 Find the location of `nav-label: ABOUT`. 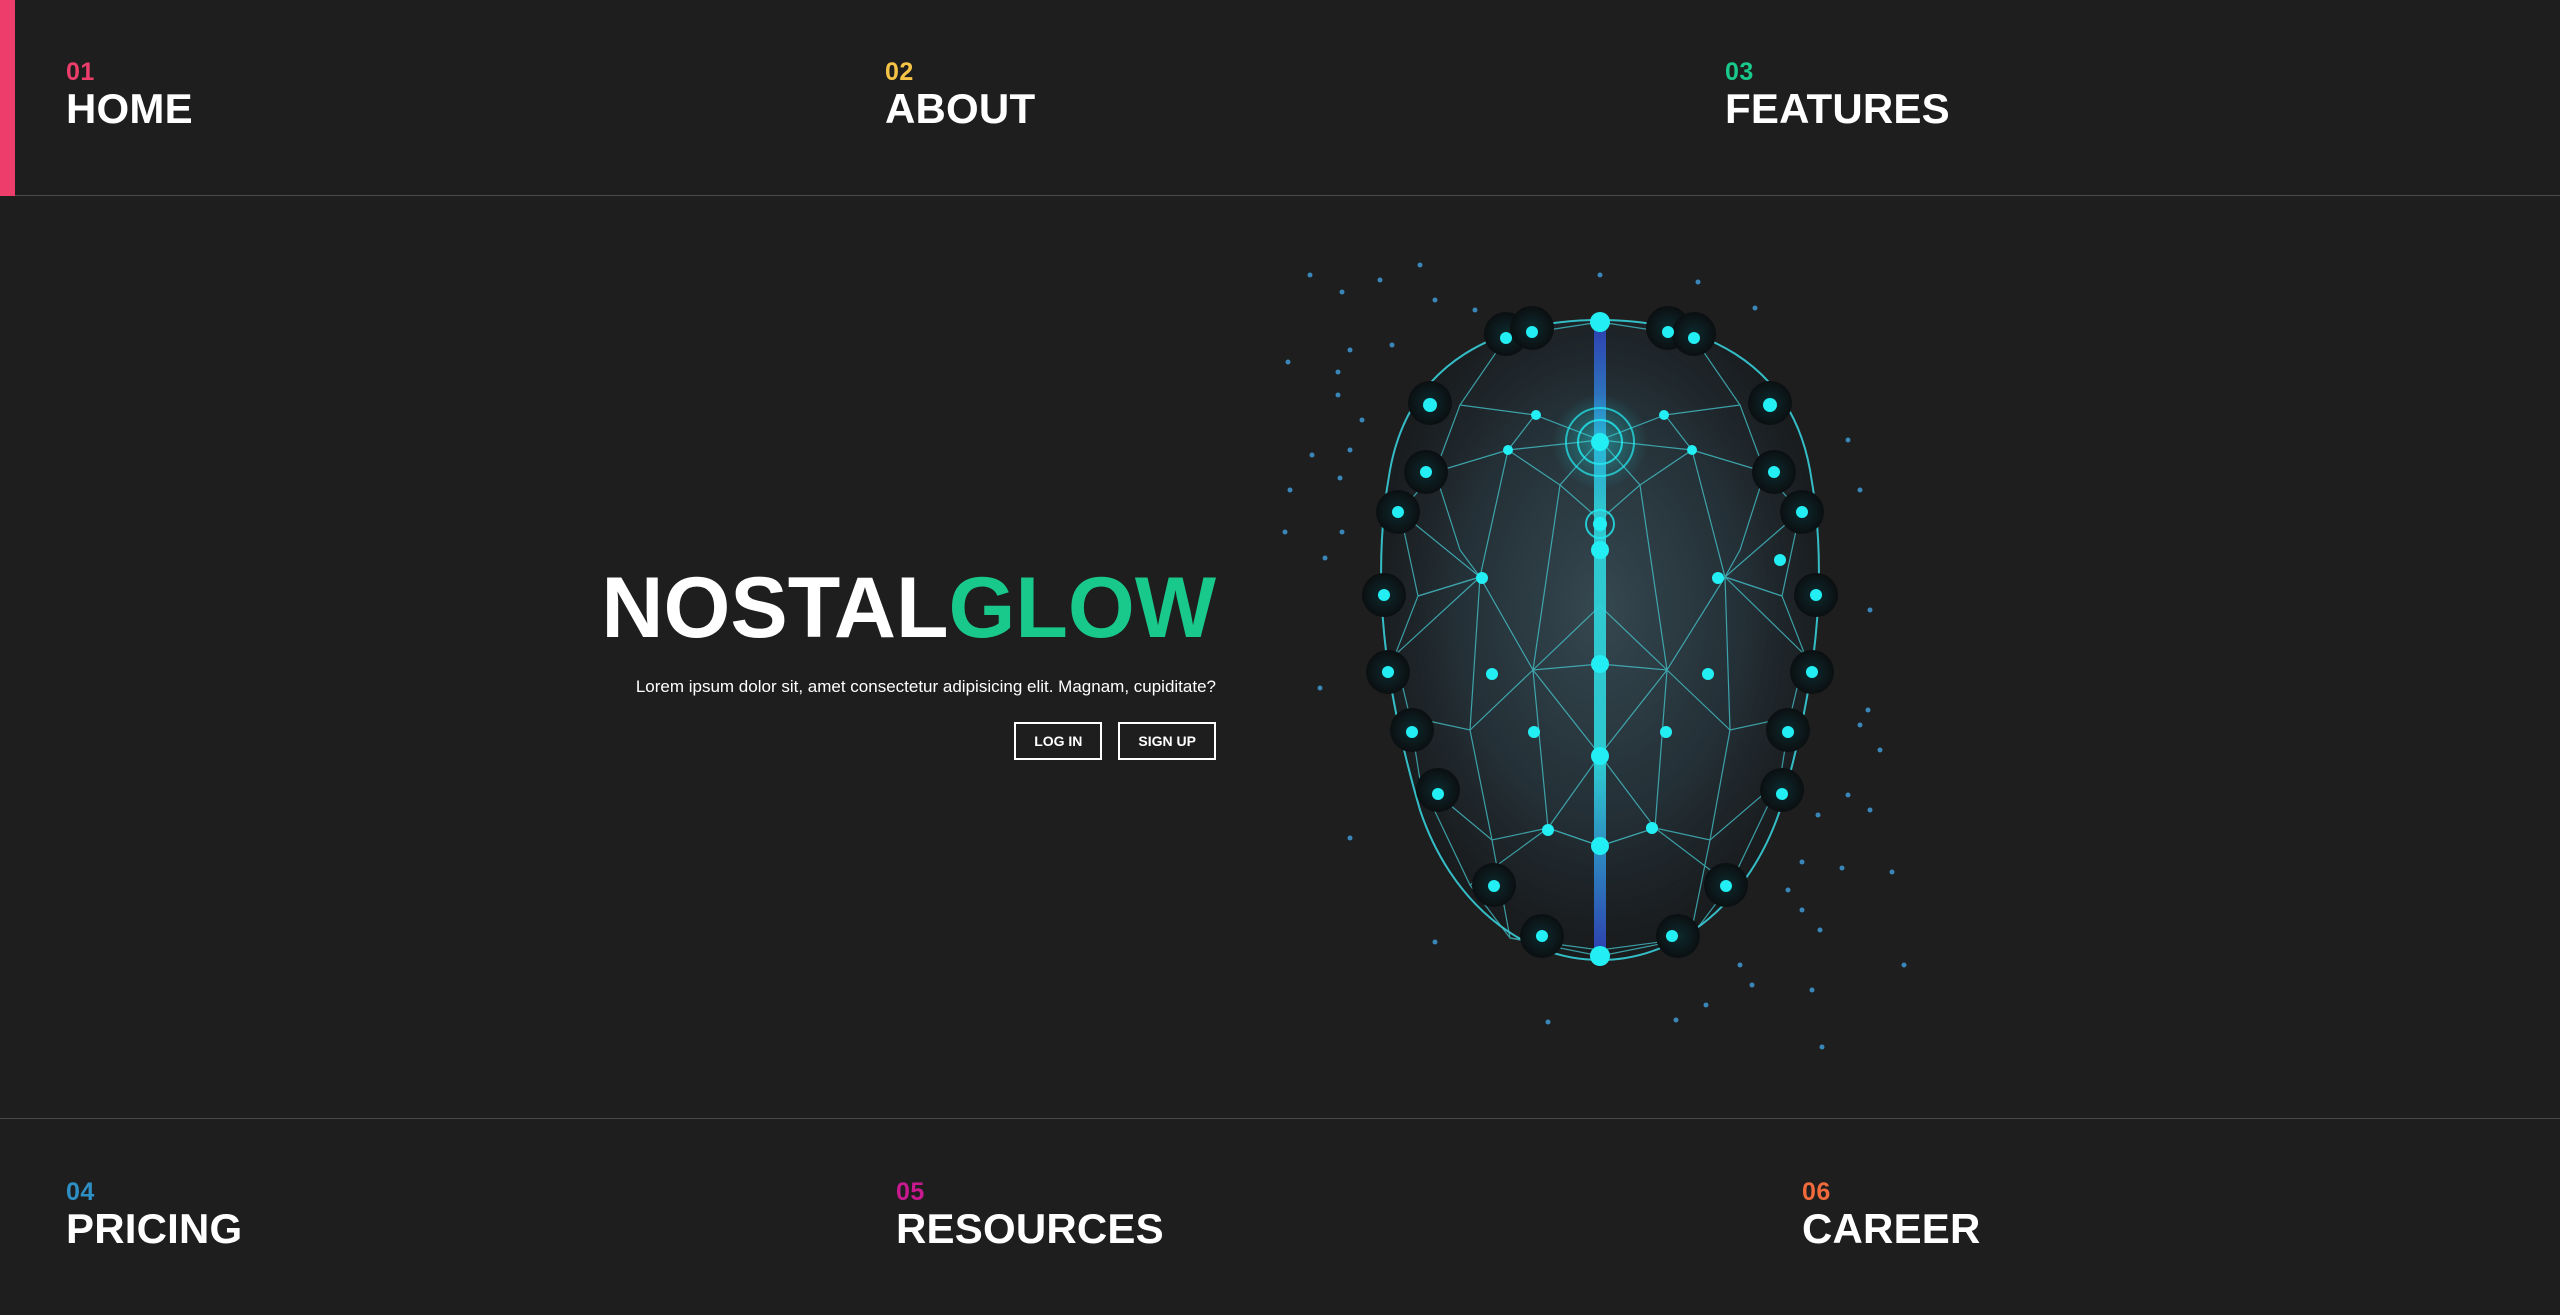

nav-label: ABOUT is located at coordinates (960, 108).